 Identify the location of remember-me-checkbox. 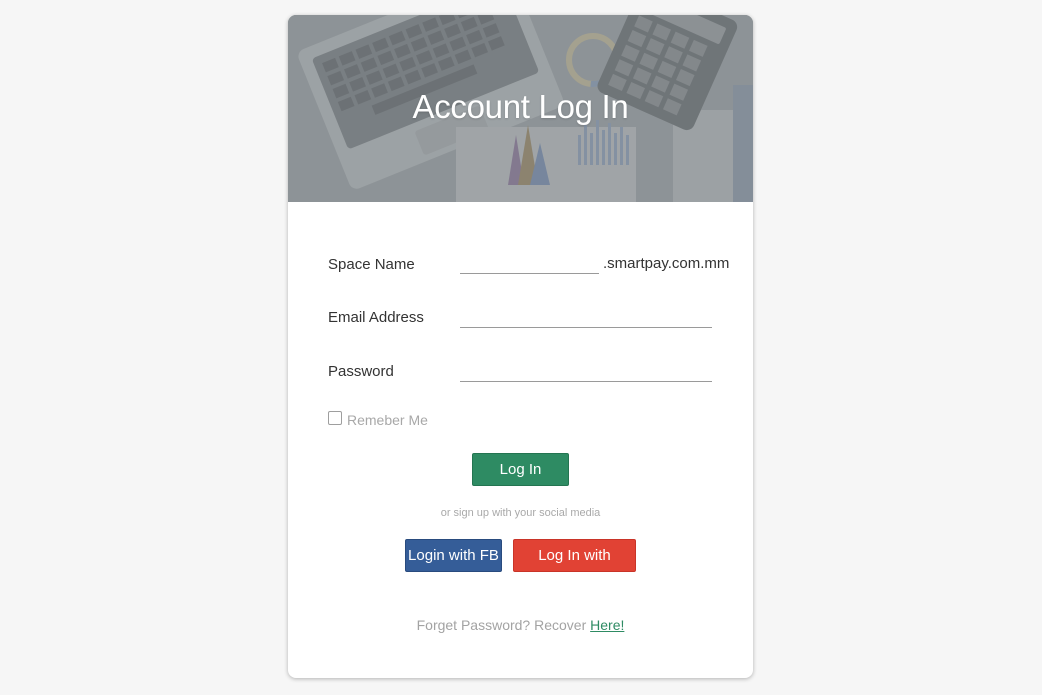
(335, 418).